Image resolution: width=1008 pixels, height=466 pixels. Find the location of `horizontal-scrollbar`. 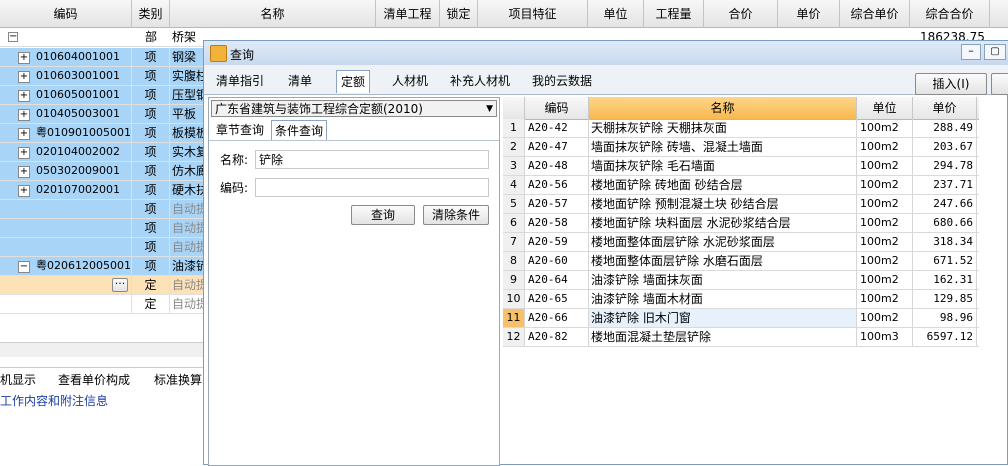

horizontal-scrollbar is located at coordinates (102, 349).